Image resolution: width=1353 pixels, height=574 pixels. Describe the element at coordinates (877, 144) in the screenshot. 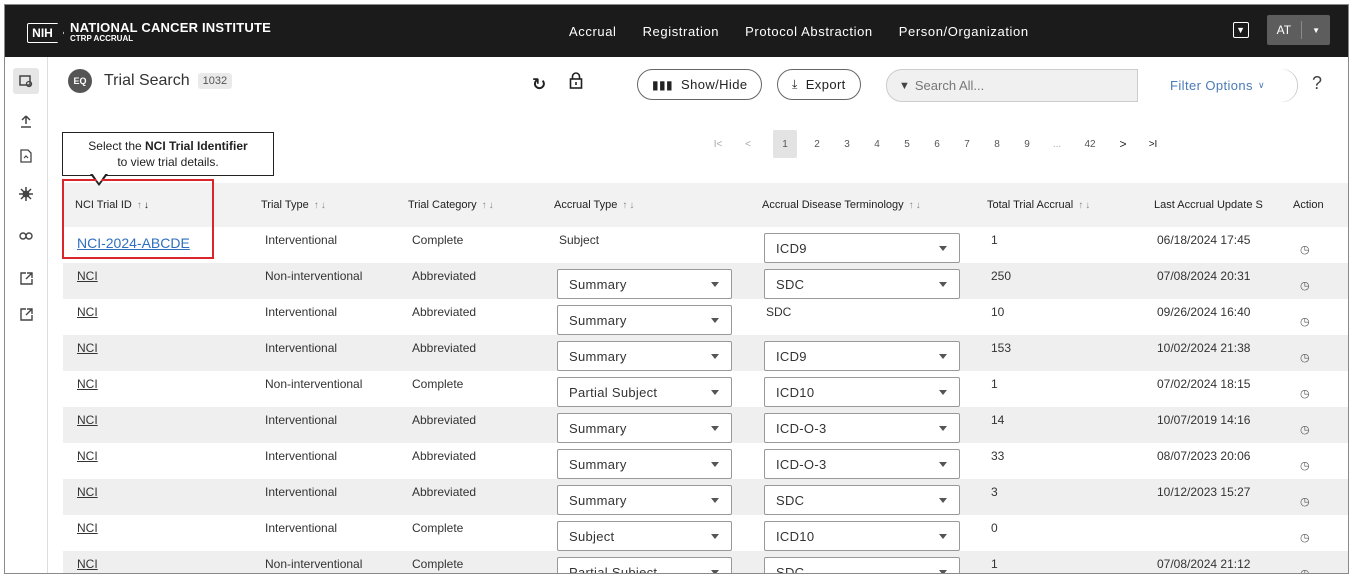

I see `page-button: 4` at that location.